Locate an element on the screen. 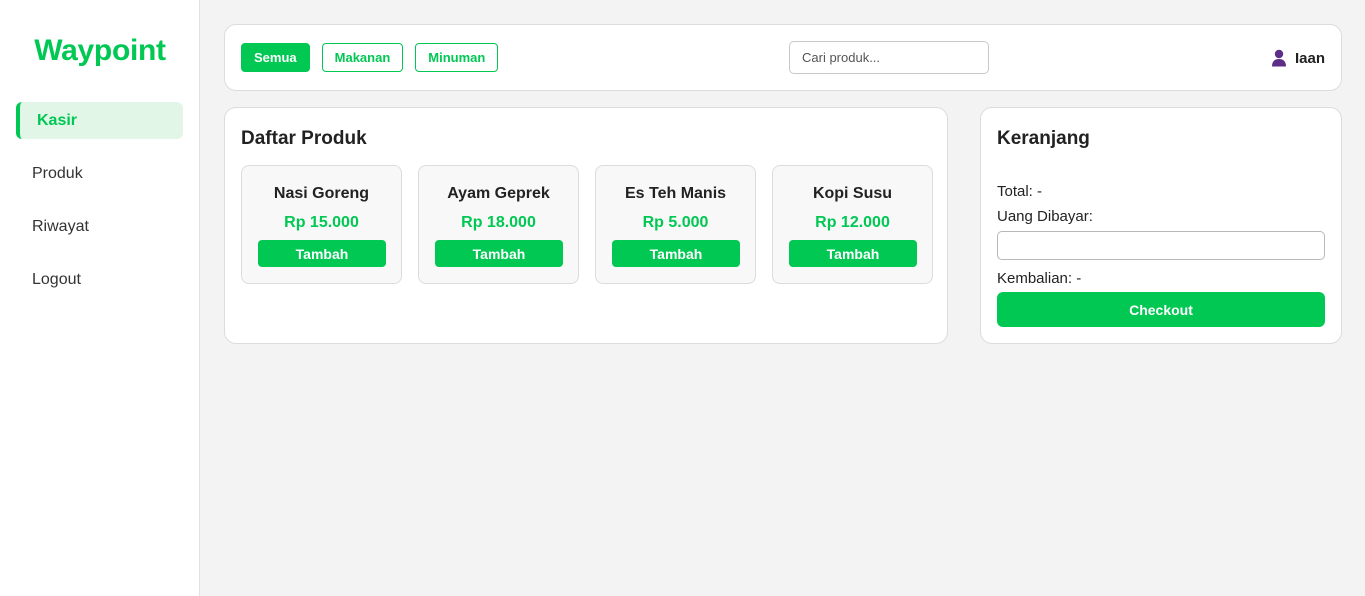  amount-paid-label: Uang Dibayar: is located at coordinates (1045, 216).